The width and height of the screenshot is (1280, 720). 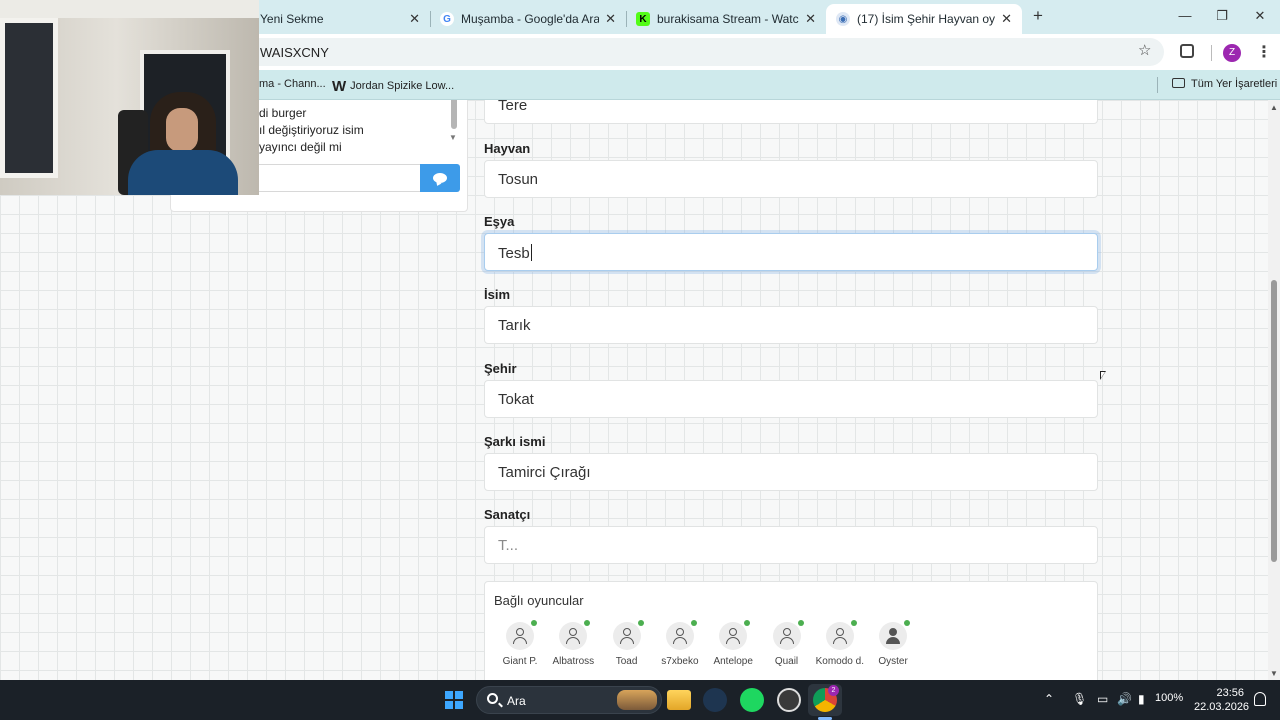 What do you see at coordinates (1211, 53) in the screenshot?
I see `toolbar-separator` at bounding box center [1211, 53].